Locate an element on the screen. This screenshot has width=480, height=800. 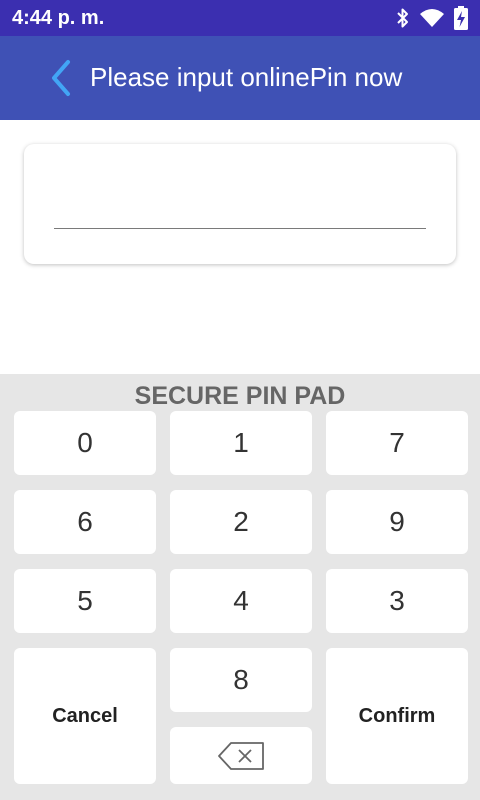
wifi-icon is located at coordinates (432, 18).